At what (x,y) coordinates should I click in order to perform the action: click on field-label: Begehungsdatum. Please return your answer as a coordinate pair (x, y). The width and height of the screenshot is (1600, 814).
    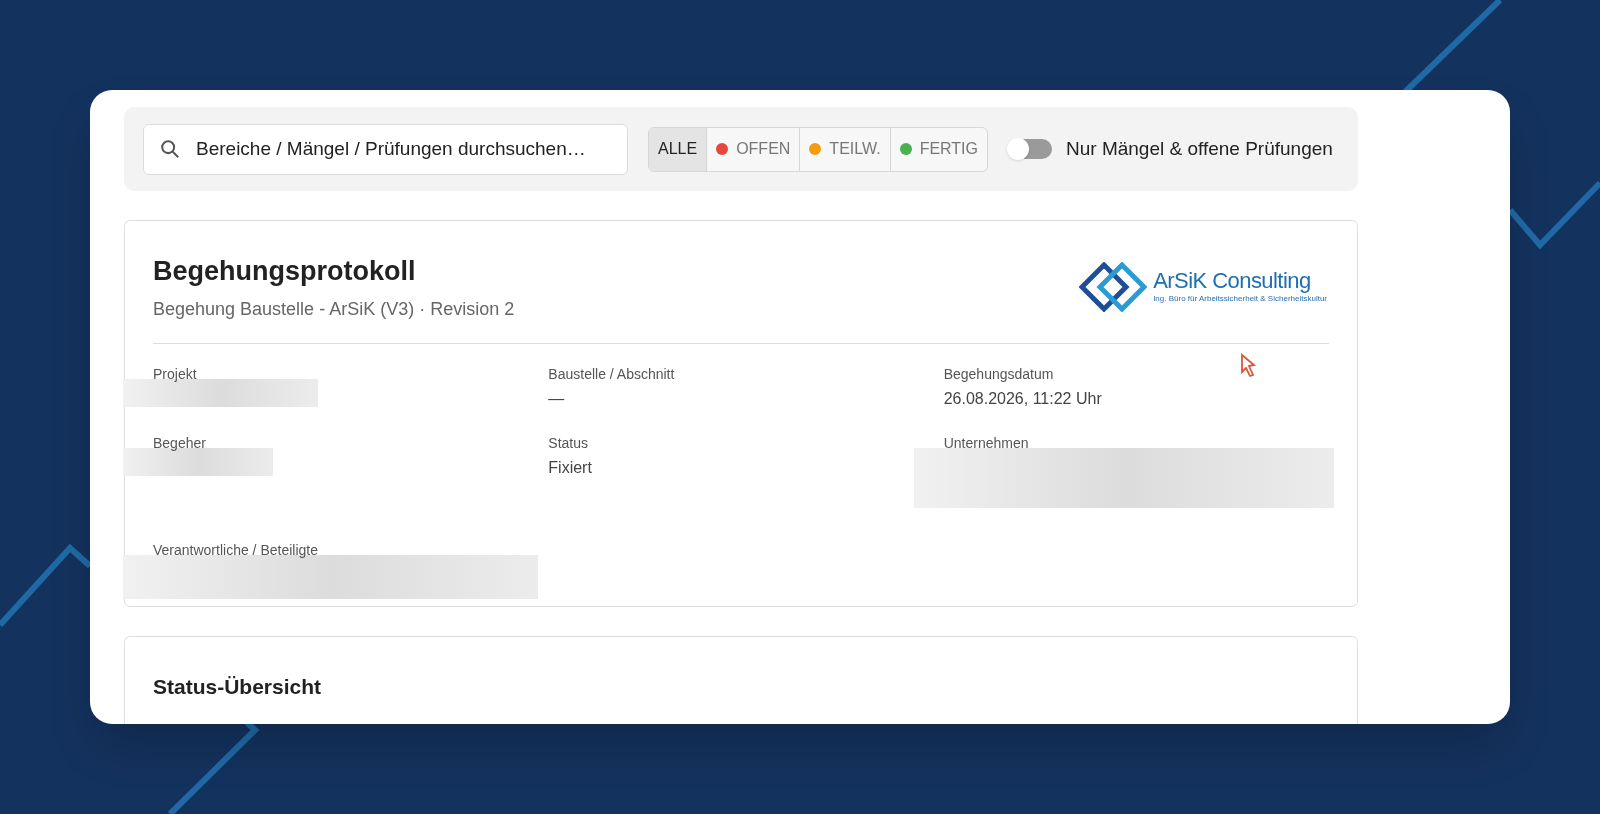
    Looking at the image, I should click on (998, 374).